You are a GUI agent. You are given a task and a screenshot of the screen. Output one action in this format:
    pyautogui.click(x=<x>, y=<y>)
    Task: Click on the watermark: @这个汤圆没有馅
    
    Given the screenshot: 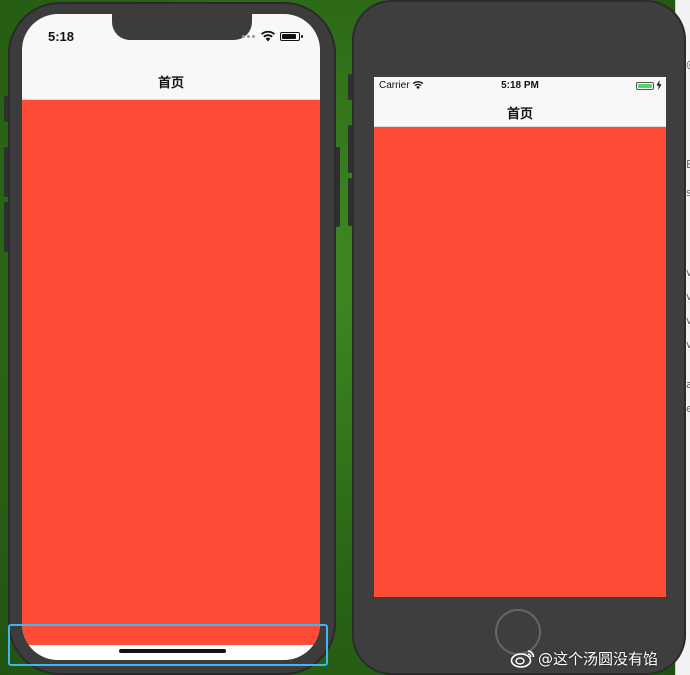 What is the action you would take?
    pyautogui.click(x=598, y=658)
    